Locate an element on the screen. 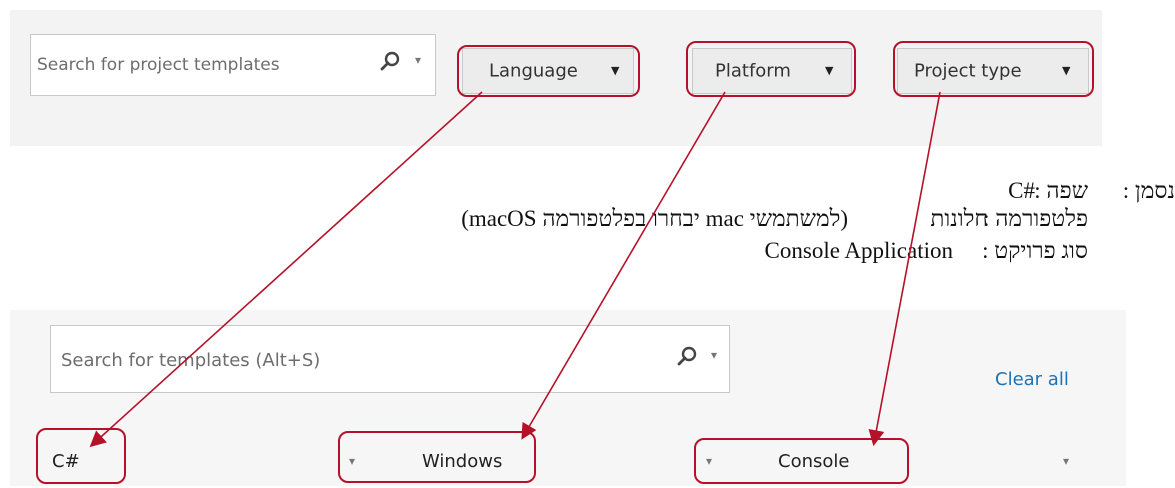 This screenshot has height=488, width=1175. instruction-platform-value: חלונות is located at coordinates (959, 218).